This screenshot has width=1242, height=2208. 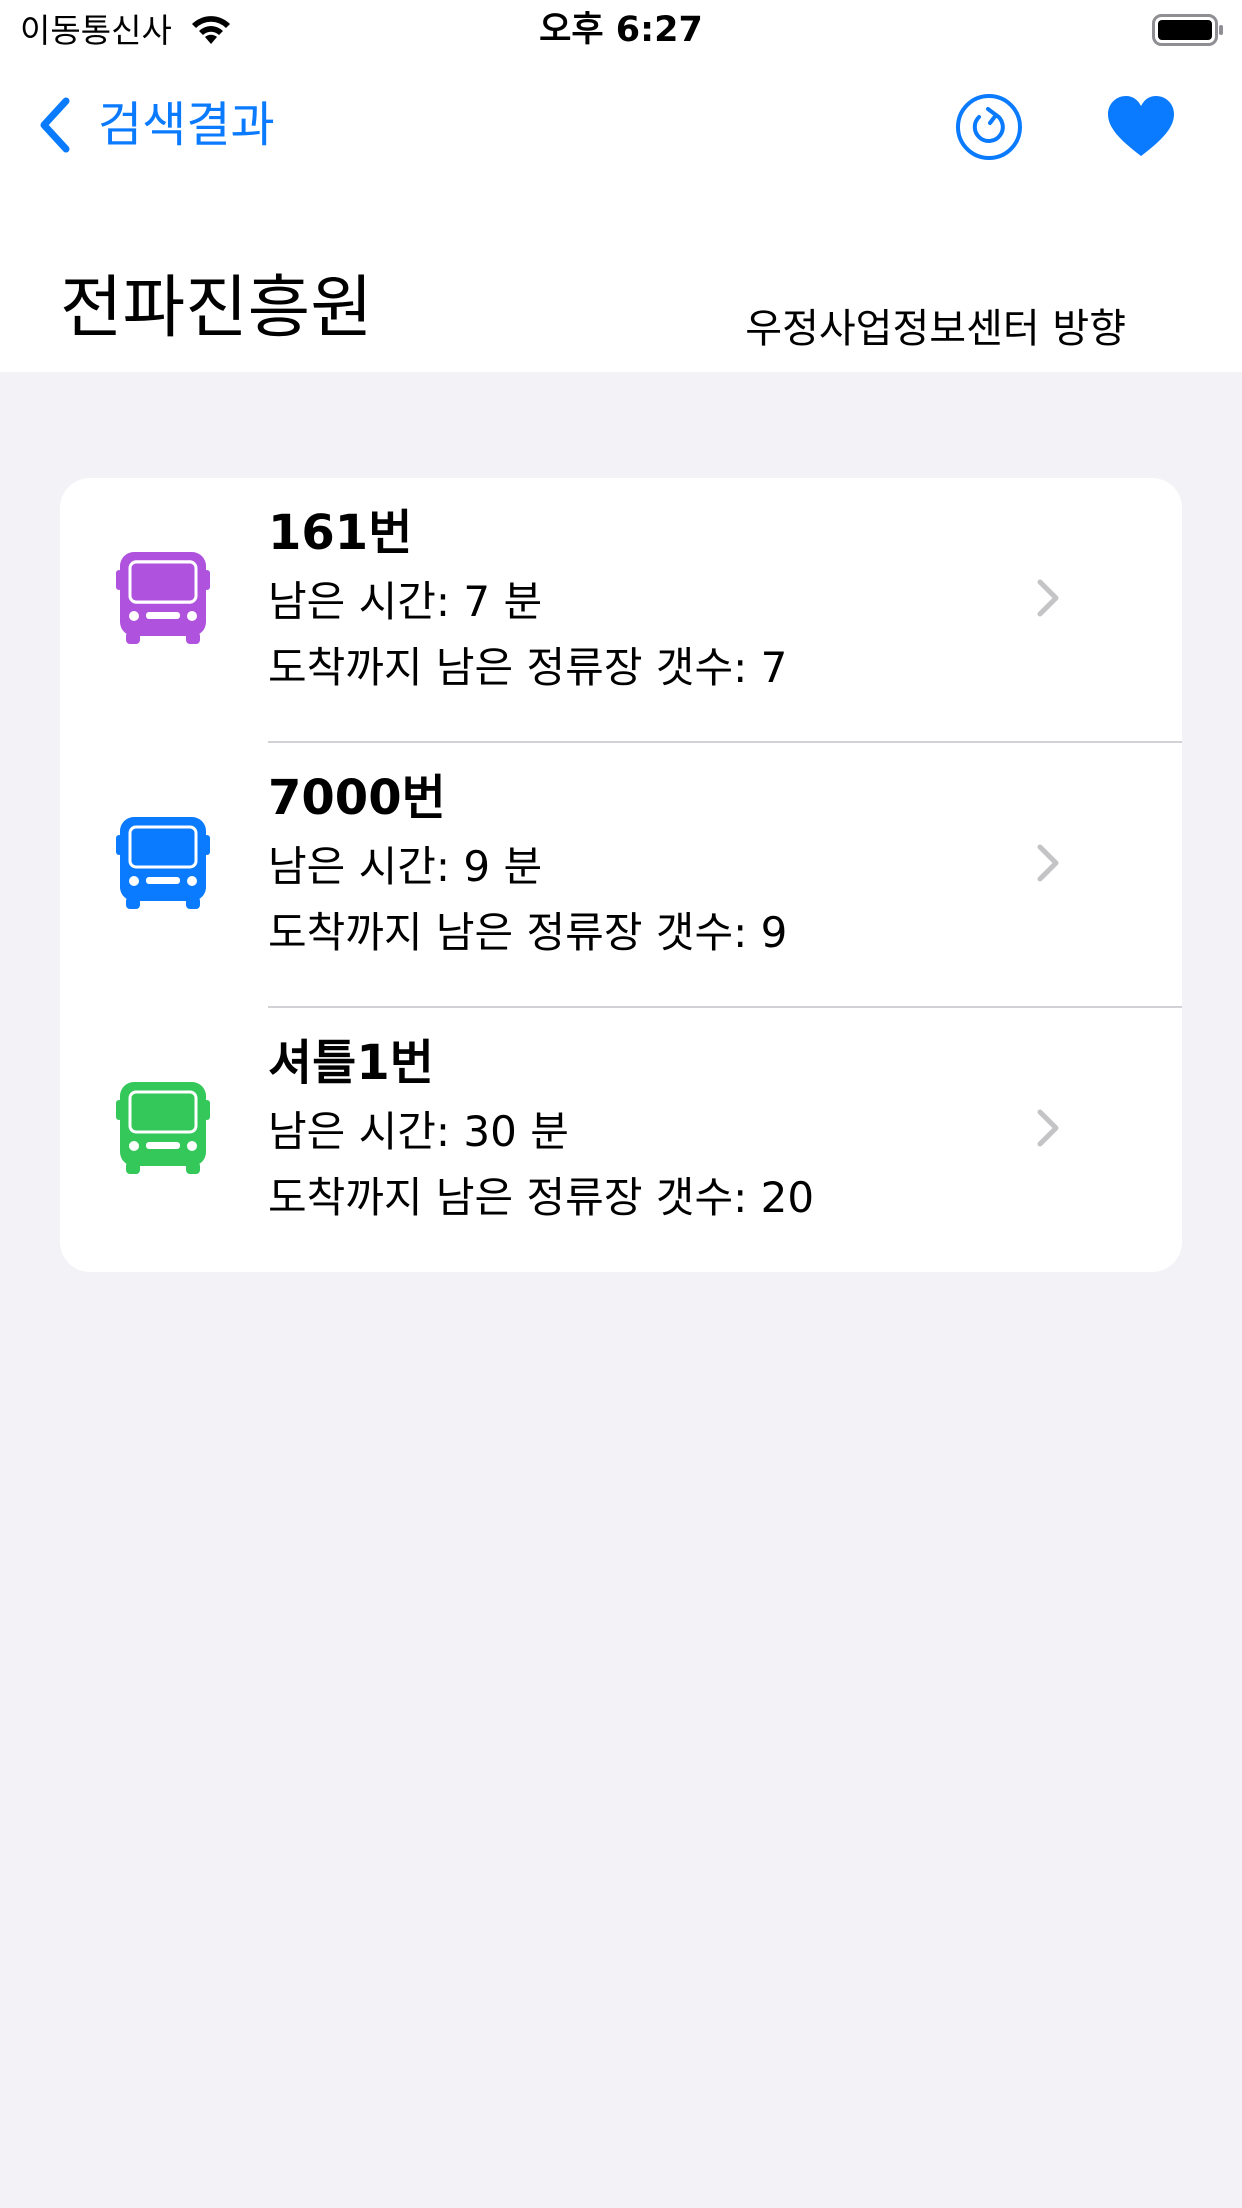 I want to click on status-bar: 이동통신사 오후 6:27, so click(x=621, y=31).